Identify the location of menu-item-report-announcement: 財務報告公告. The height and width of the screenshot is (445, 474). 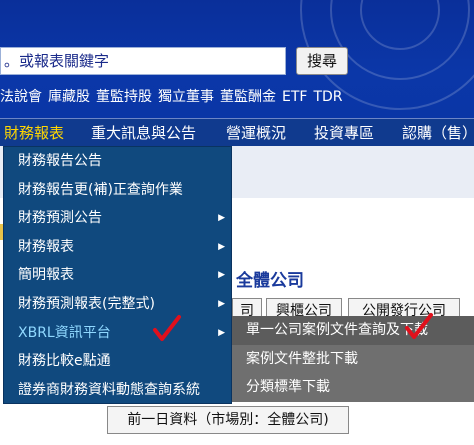
(117, 161).